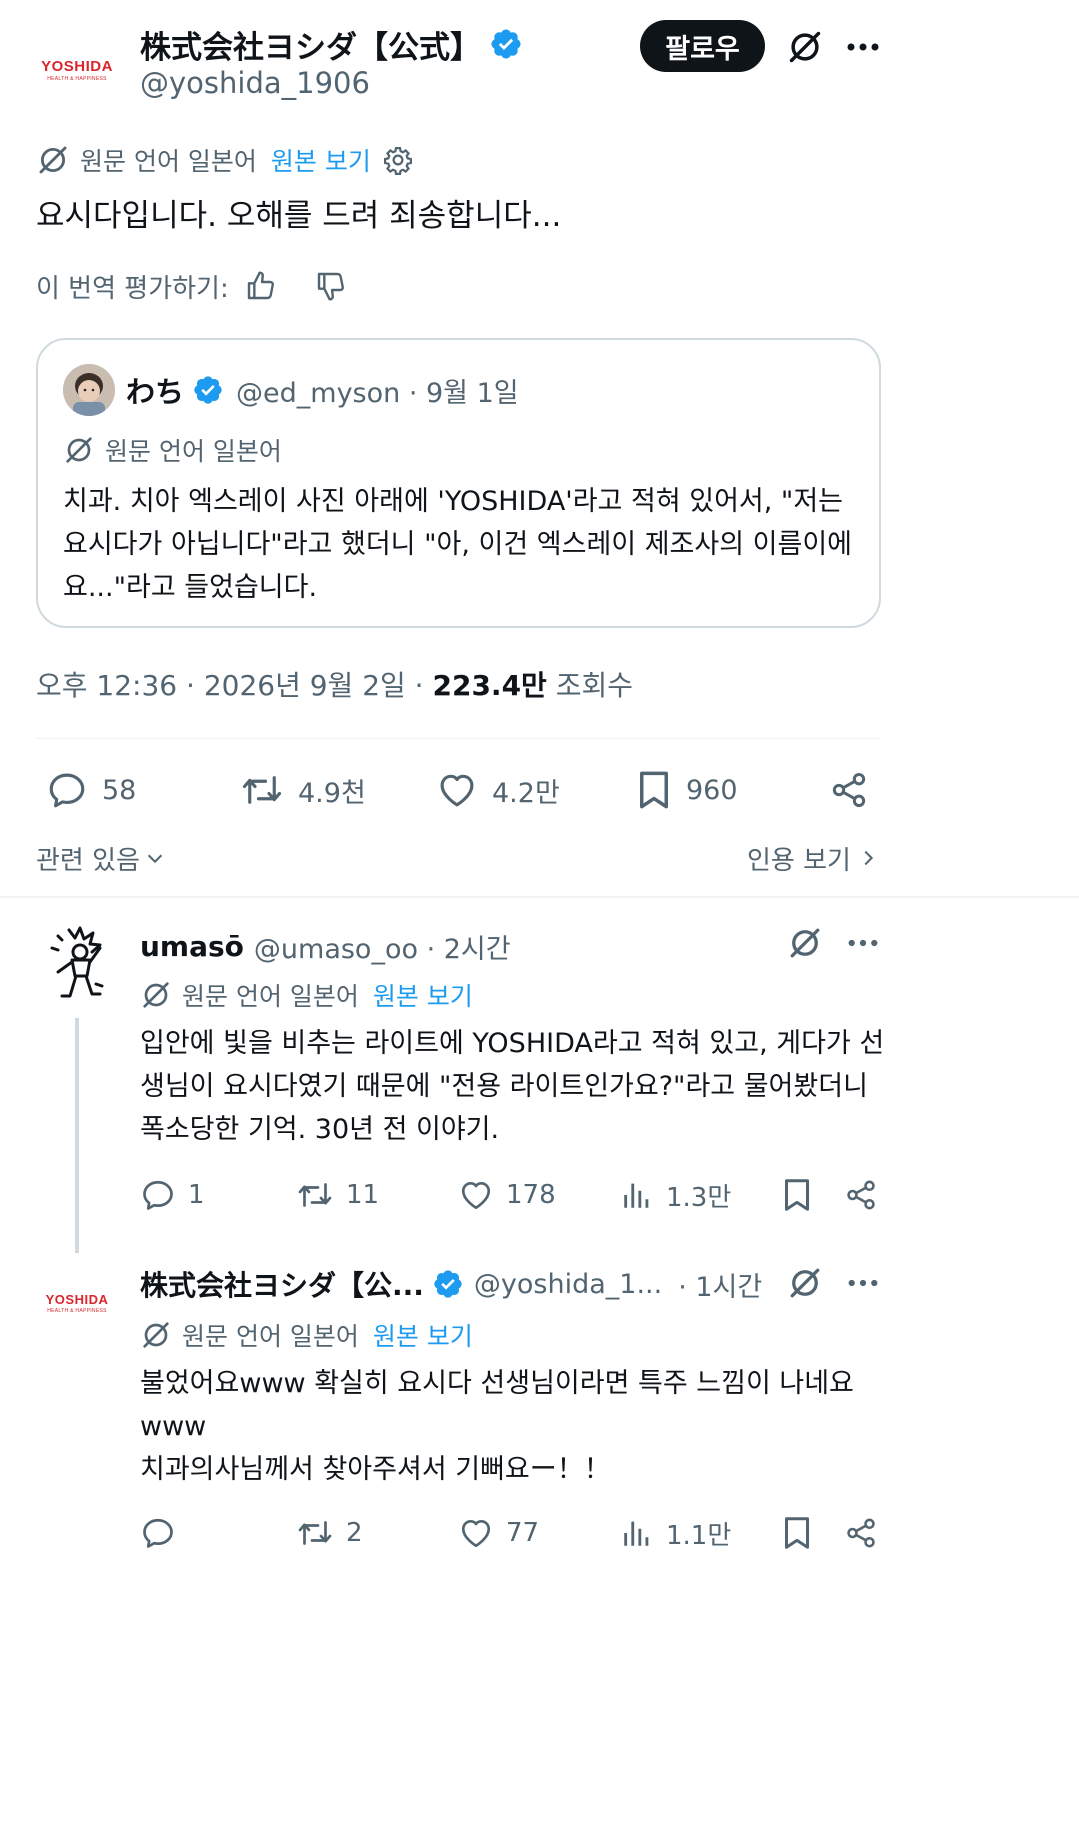 Image resolution: width=1079 pixels, height=1847 pixels. What do you see at coordinates (88, 860) in the screenshot?
I see `related-label: 관련 있음` at bounding box center [88, 860].